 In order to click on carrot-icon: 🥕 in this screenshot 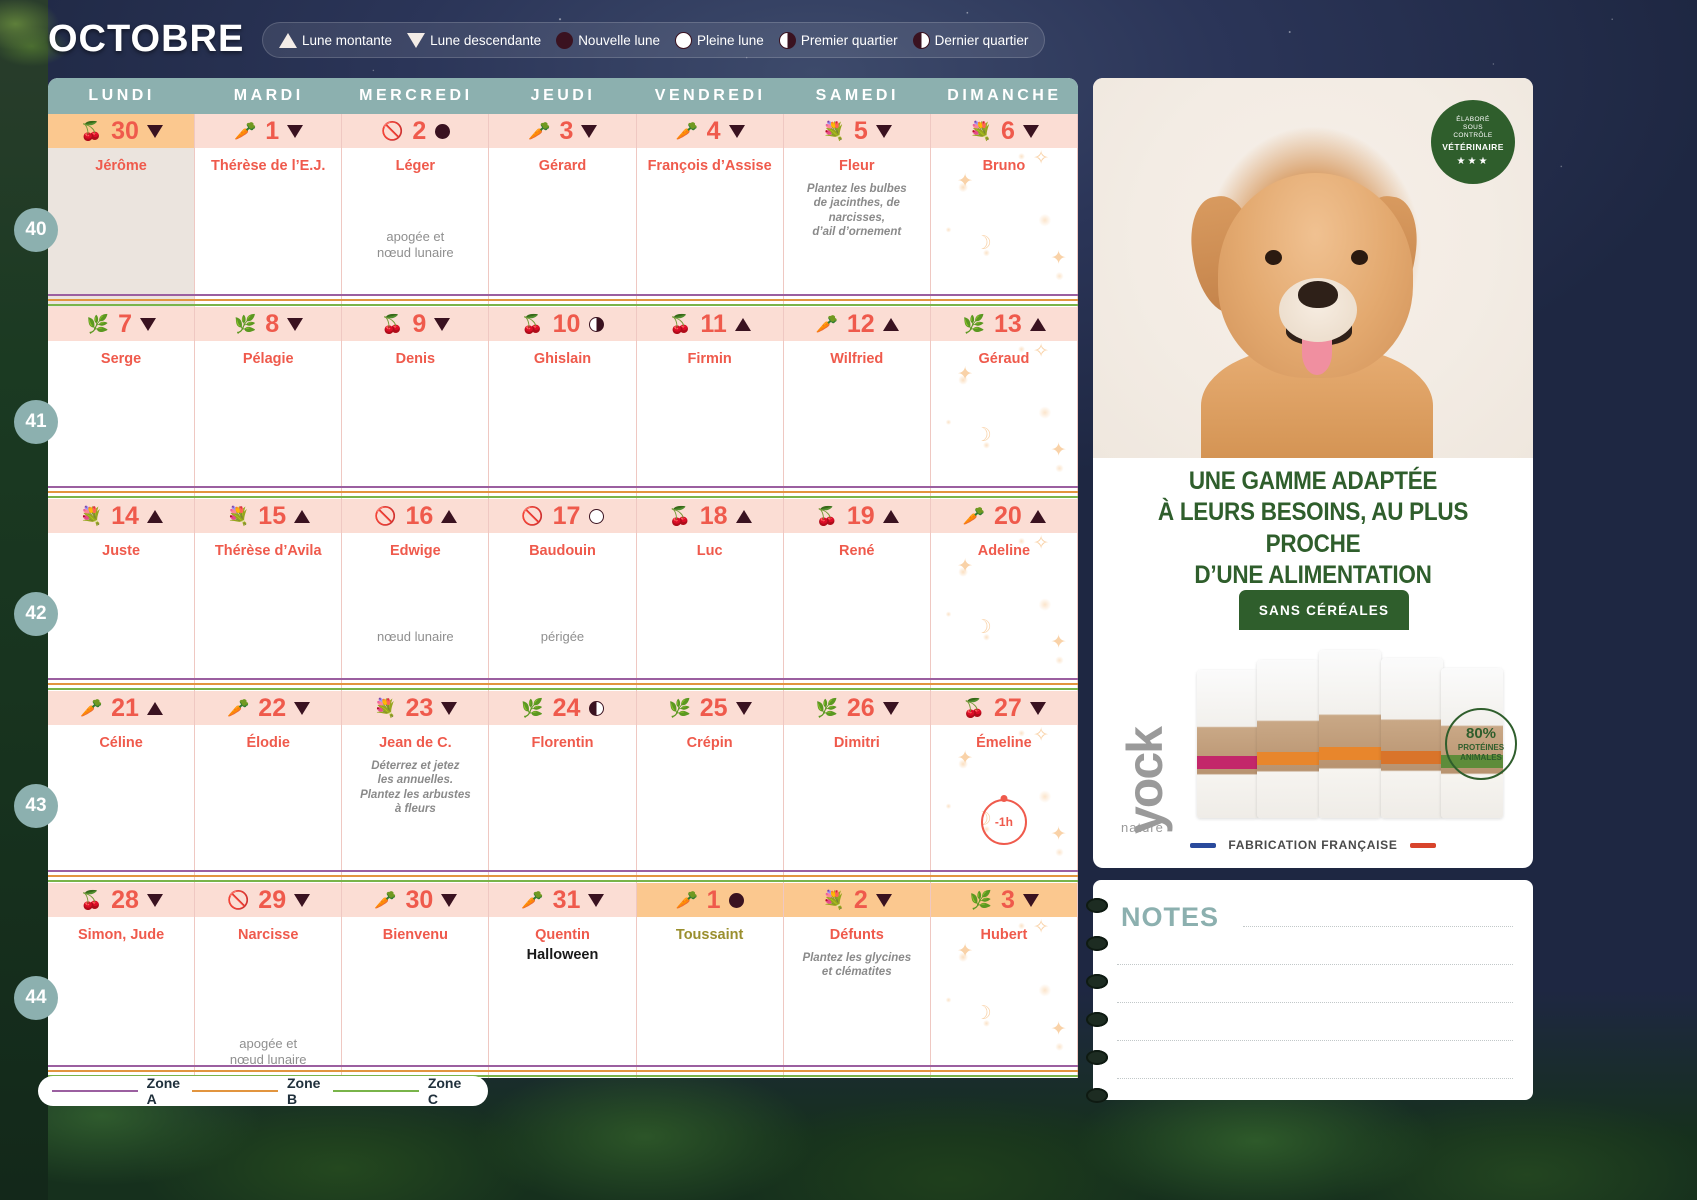, I will do `click(532, 900)`.